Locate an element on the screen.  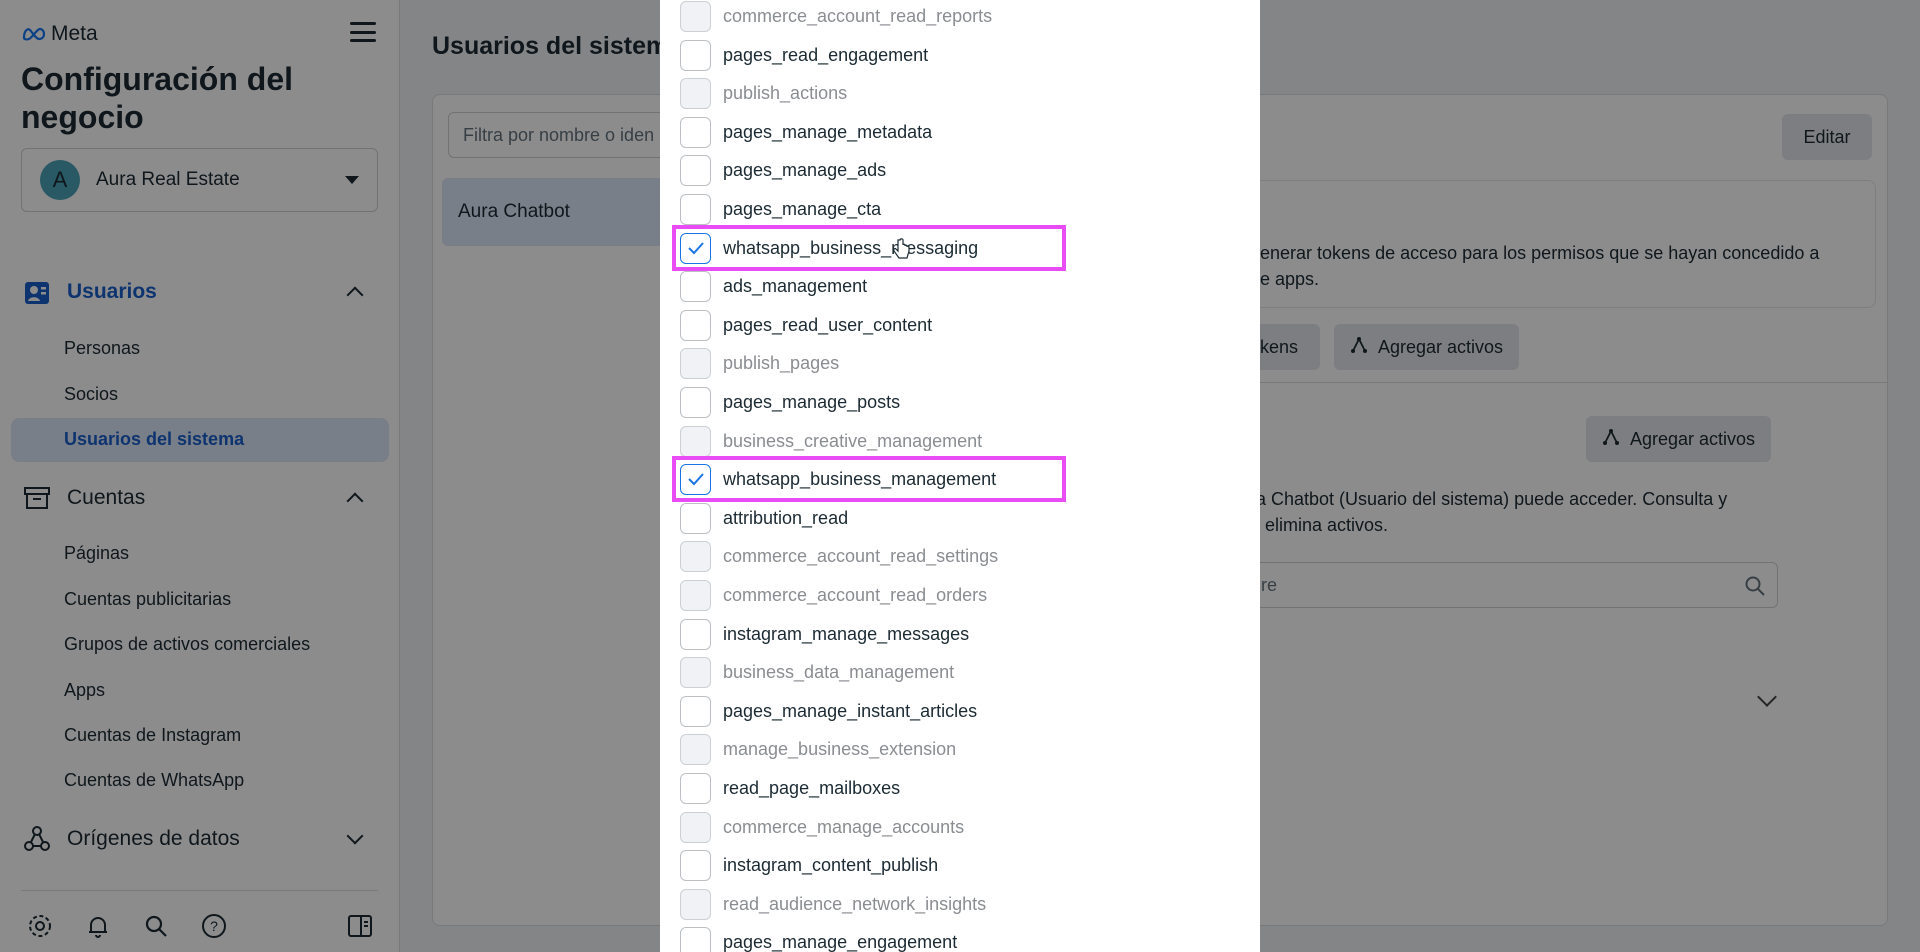
permission-row: commerce_account_read_reports is located at coordinates (960, 17).